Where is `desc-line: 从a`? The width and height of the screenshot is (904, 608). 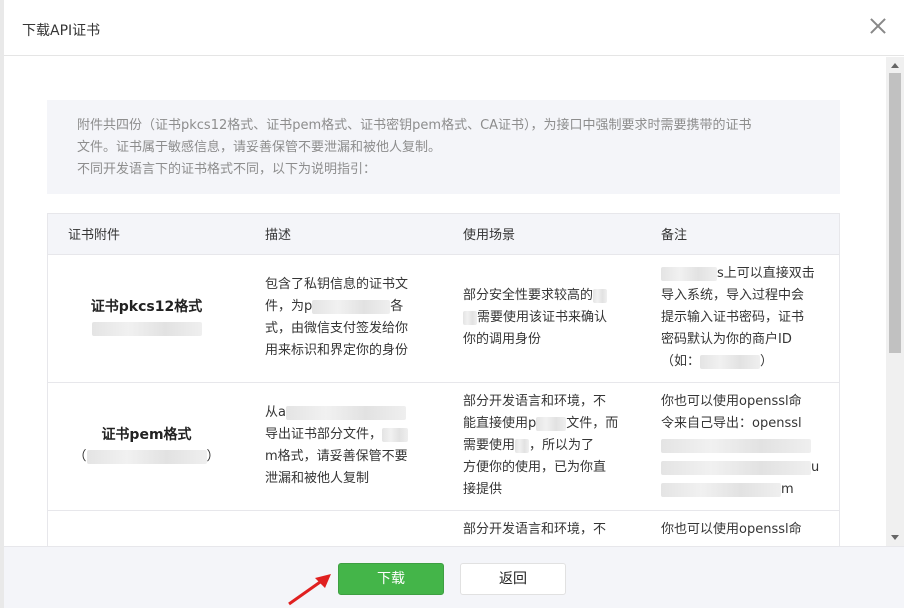 desc-line: 从a is located at coordinates (275, 412).